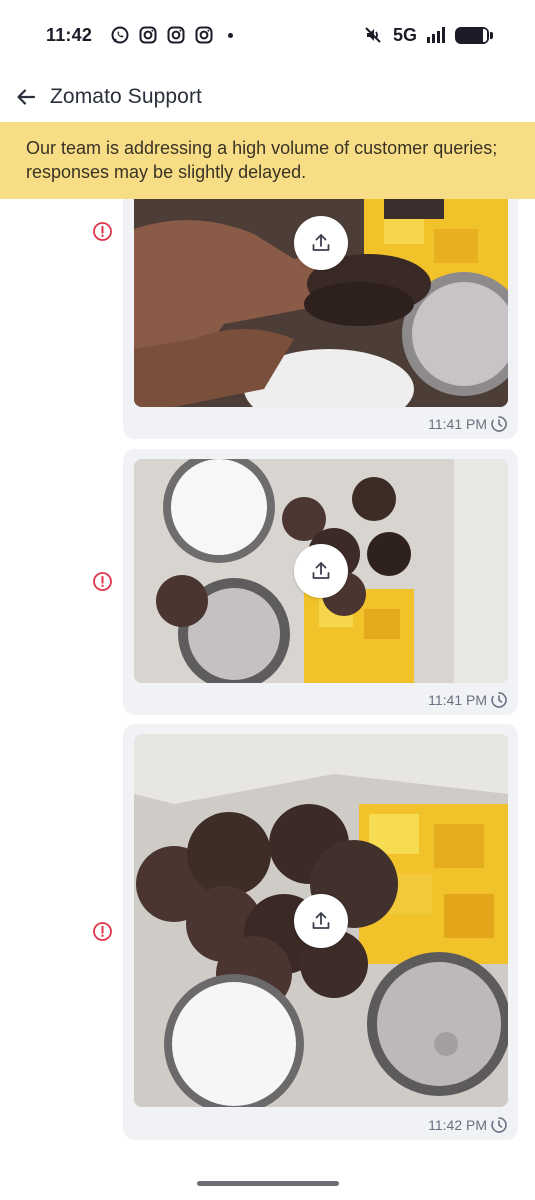 This screenshot has height=1200, width=535. I want to click on more-notifications-dot, so click(231, 35).